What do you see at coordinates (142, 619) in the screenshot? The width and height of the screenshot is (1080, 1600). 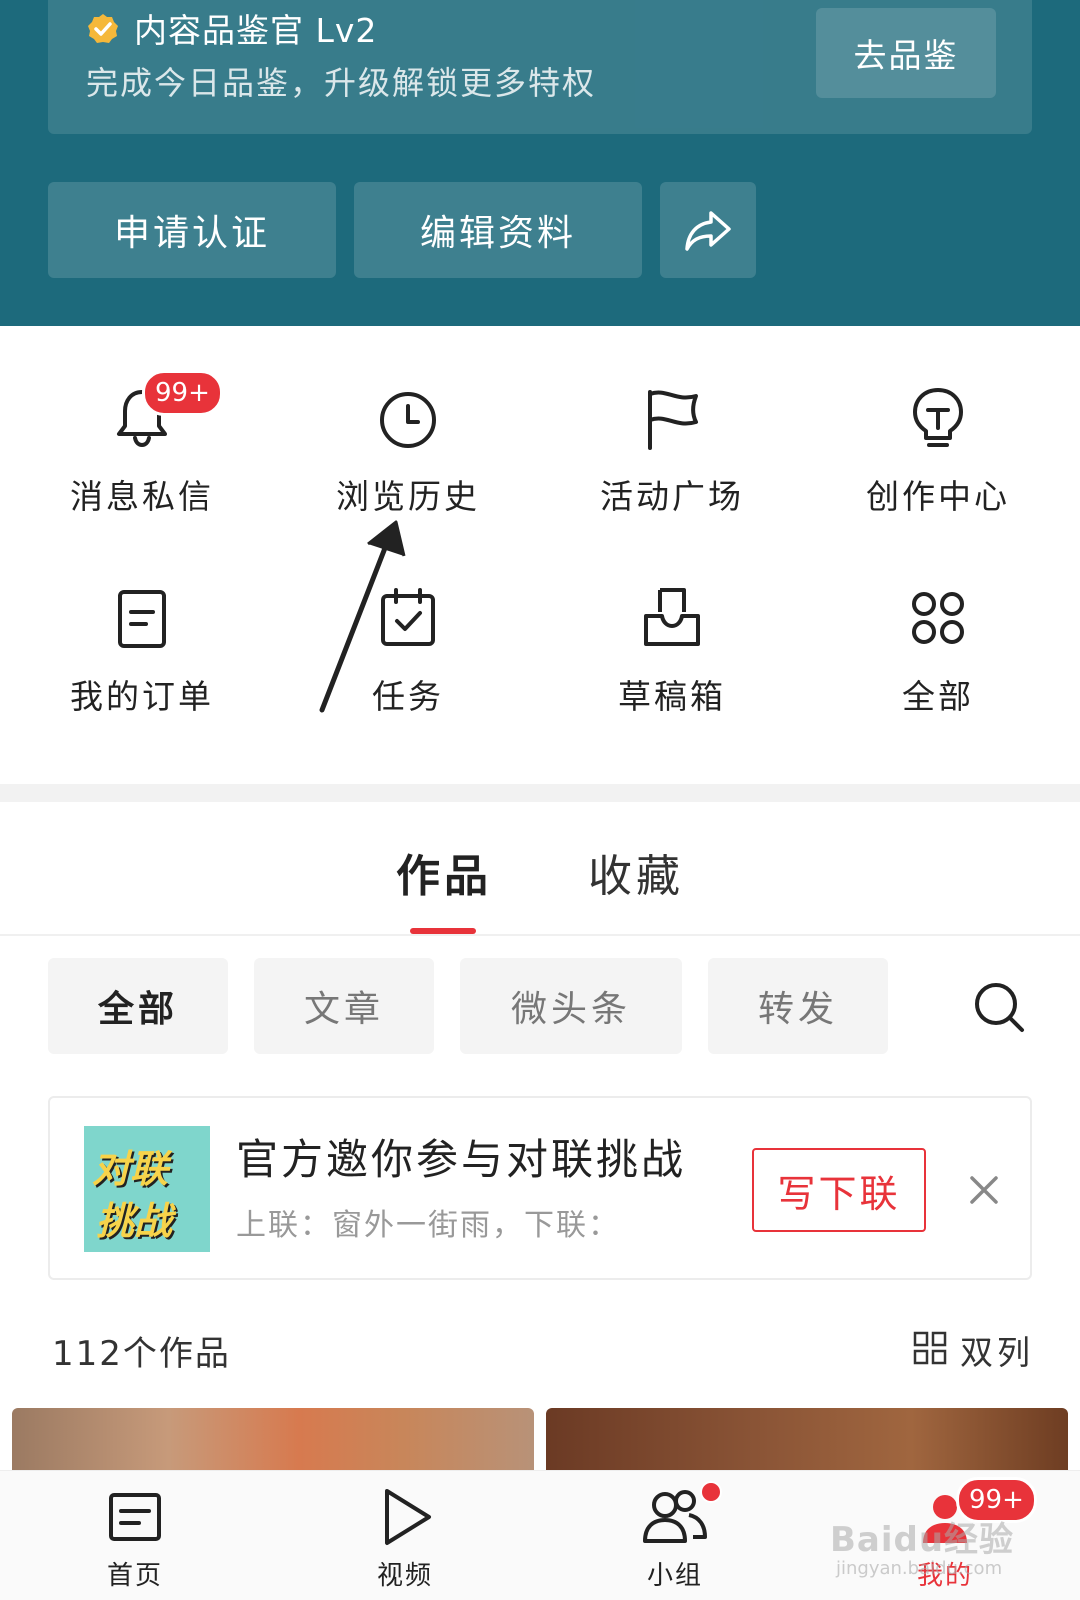 I see `document-icon` at bounding box center [142, 619].